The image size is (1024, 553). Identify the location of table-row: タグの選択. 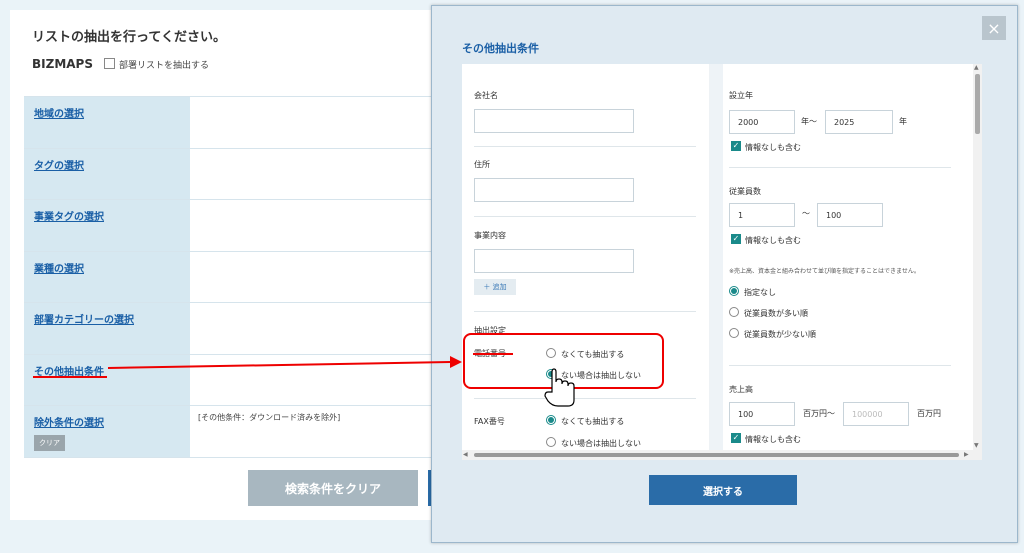
(229, 174).